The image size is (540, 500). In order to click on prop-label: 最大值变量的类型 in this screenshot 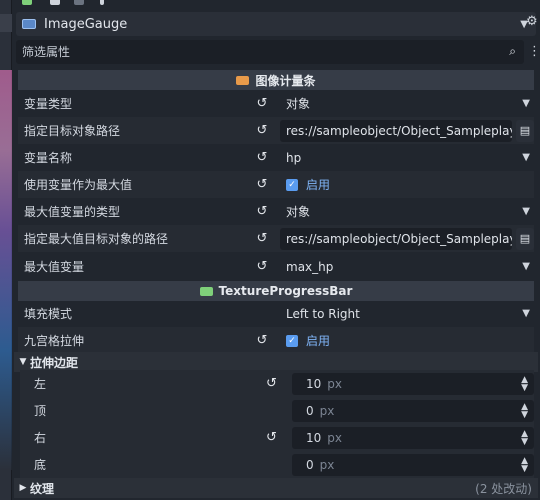, I will do `click(72, 212)`.